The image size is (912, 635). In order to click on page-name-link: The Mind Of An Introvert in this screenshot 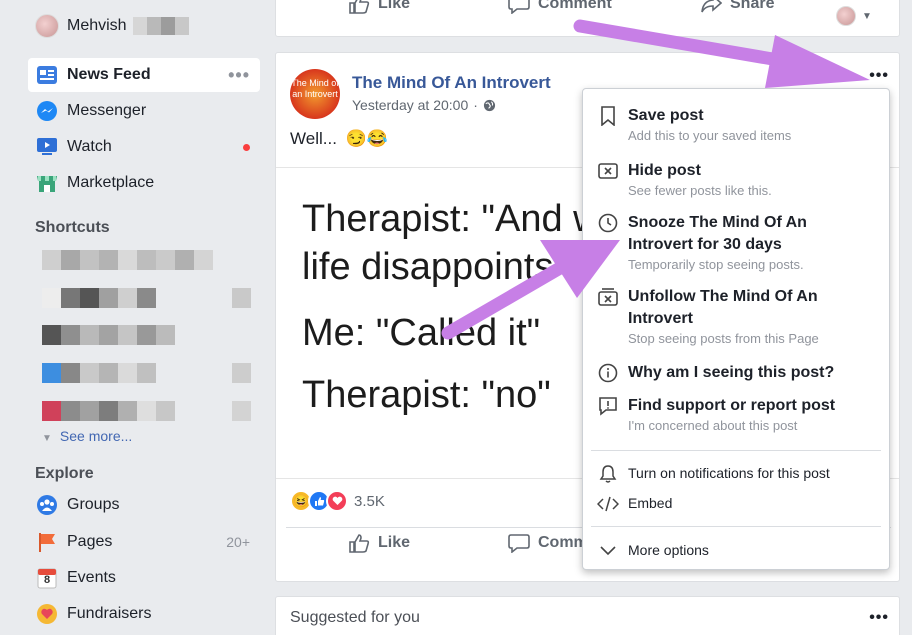, I will do `click(451, 83)`.